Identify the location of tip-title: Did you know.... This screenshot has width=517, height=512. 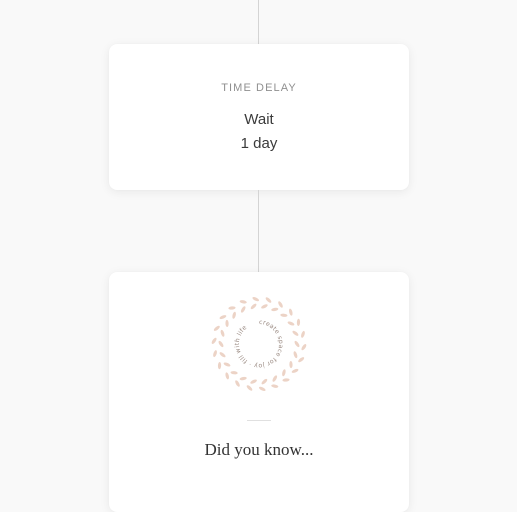
(259, 449).